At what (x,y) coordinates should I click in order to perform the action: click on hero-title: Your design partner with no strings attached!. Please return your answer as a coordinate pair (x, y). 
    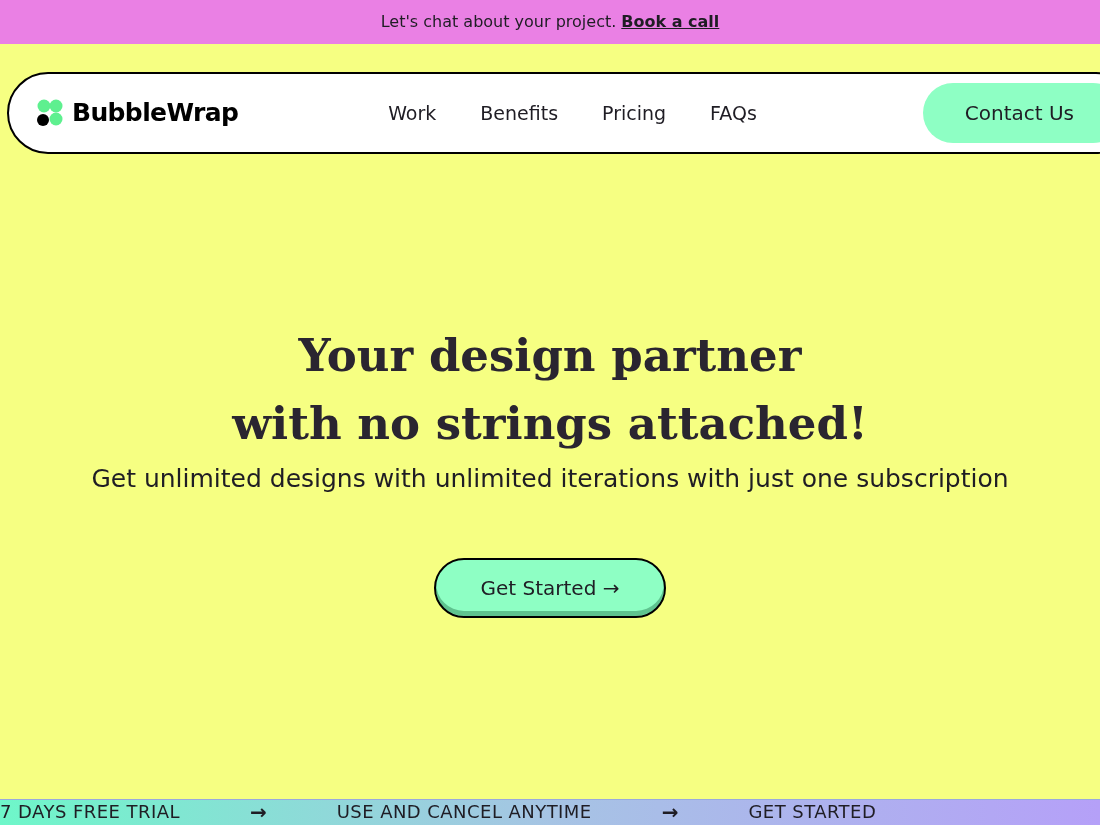
    Looking at the image, I should click on (550, 390).